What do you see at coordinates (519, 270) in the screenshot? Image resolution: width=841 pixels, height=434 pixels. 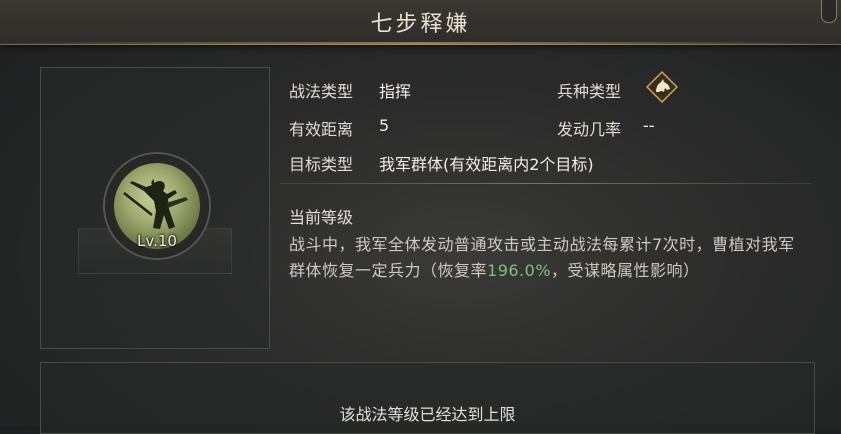 I see `recovery-rate-value: 196.0%` at bounding box center [519, 270].